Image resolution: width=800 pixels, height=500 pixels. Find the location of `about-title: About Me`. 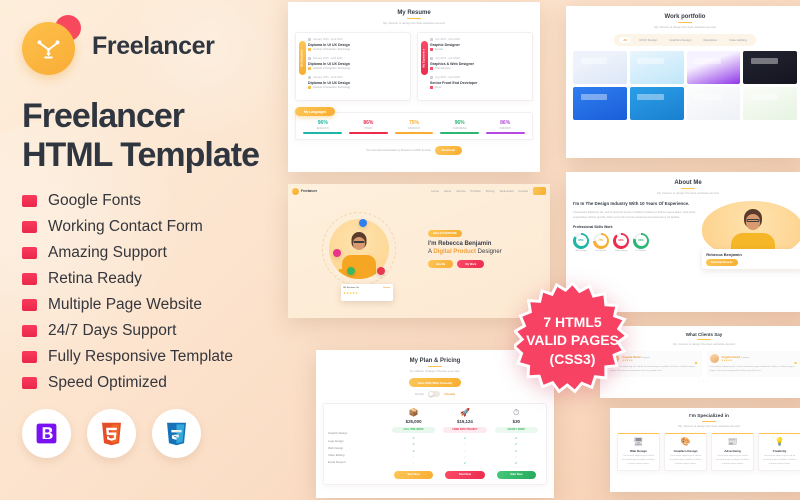

about-title: About Me is located at coordinates (688, 183).